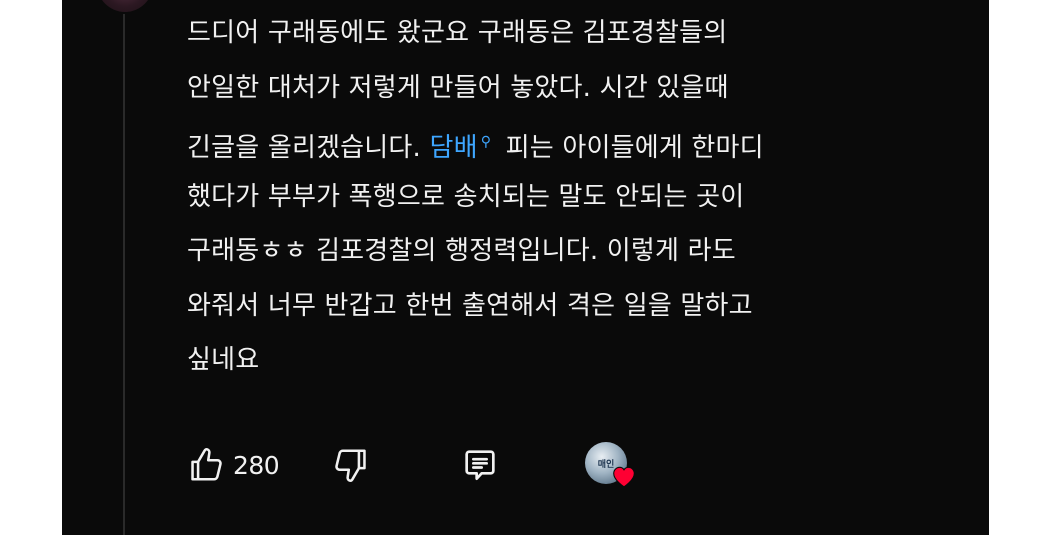  Describe the element at coordinates (223, 360) in the screenshot. I see `comment-line: 싶네요` at that location.